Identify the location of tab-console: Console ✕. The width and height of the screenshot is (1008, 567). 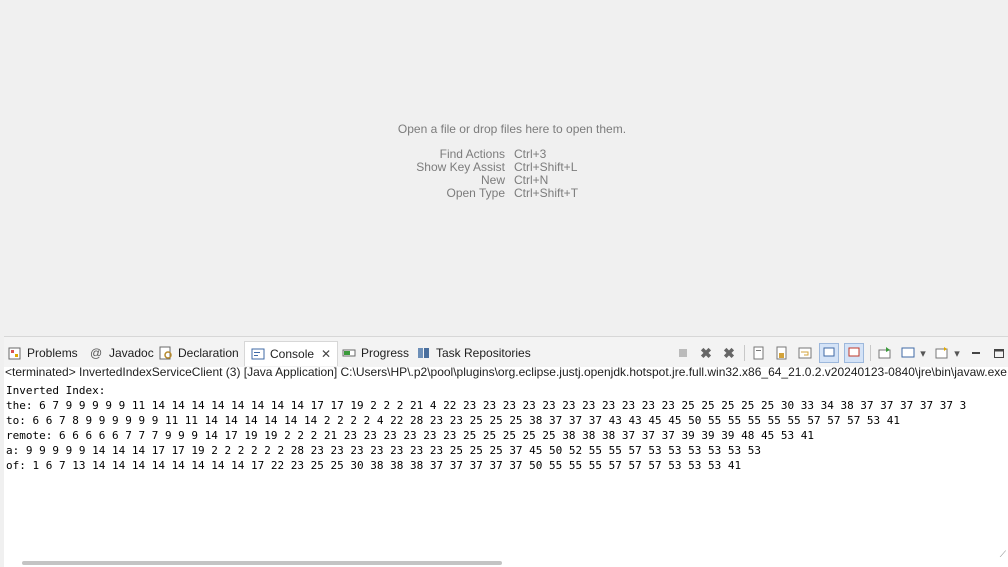
(291, 353).